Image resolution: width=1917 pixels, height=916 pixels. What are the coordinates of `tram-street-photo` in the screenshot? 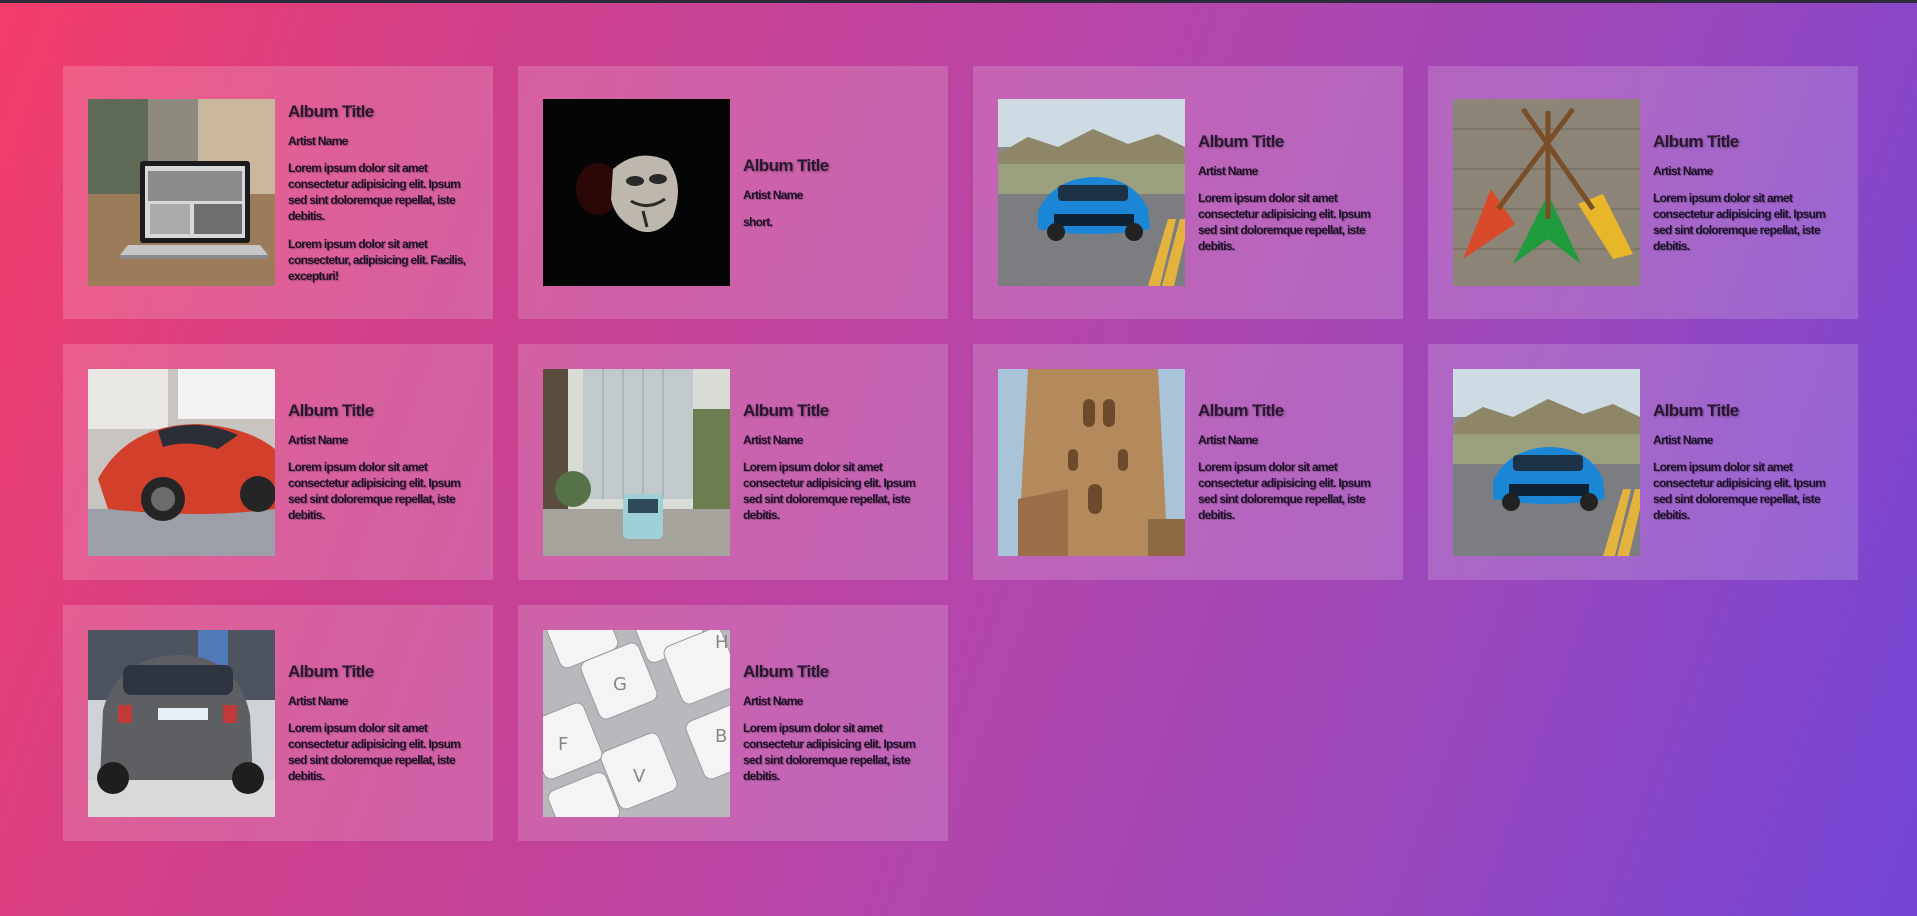 It's located at (636, 462).